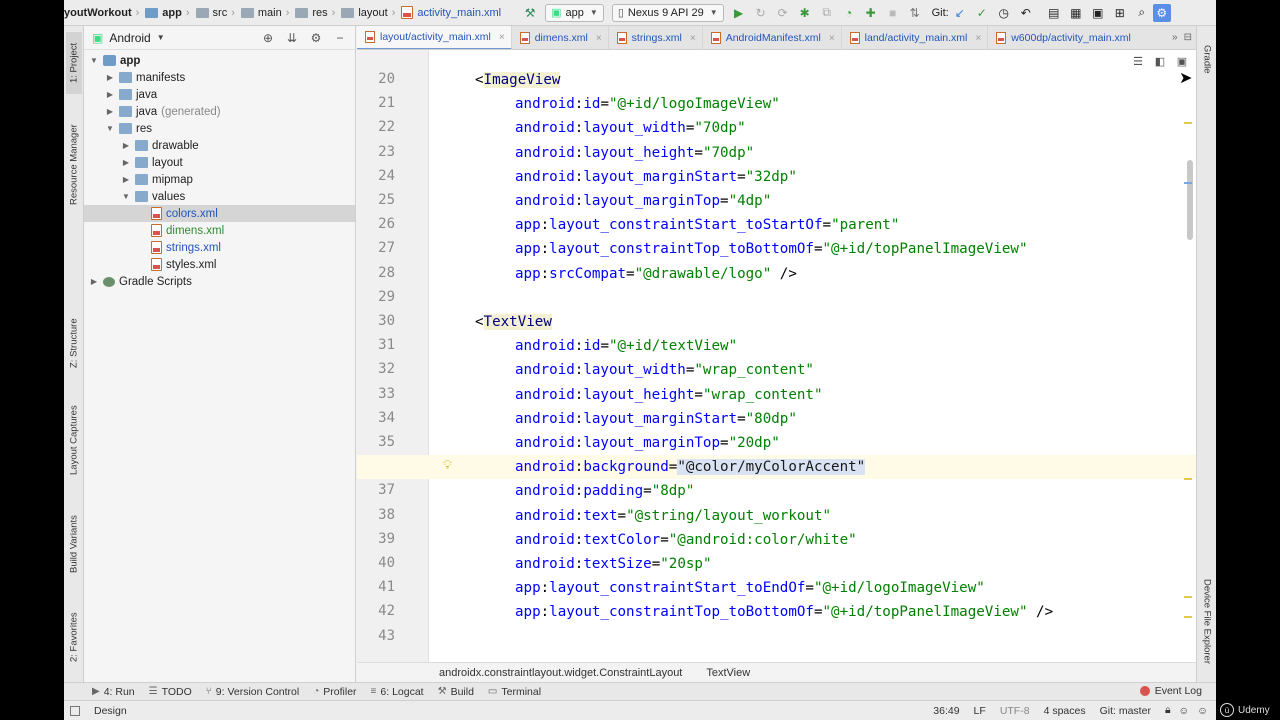 Image resolution: width=1280 pixels, height=720 pixels. What do you see at coordinates (1170, 691) in the screenshot?
I see `event-log-button: Event Log` at bounding box center [1170, 691].